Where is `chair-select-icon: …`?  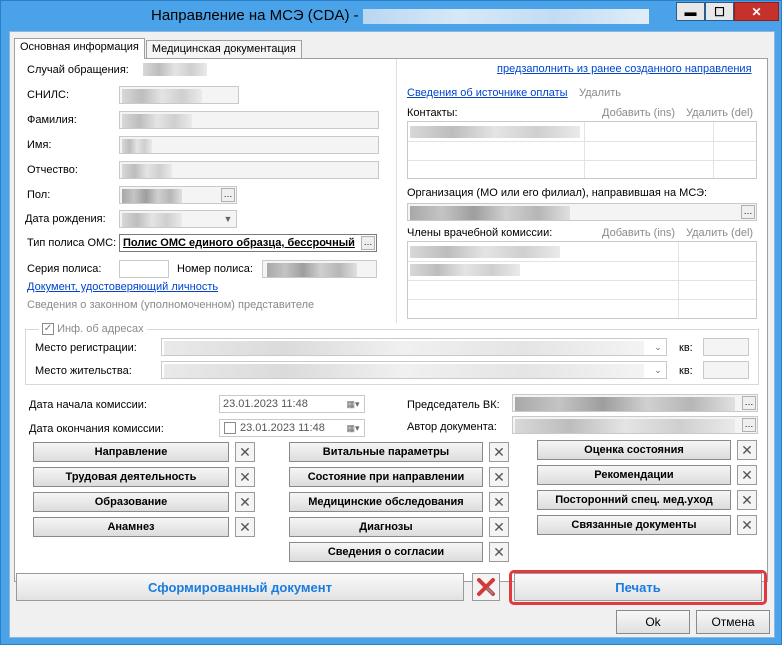 chair-select-icon: … is located at coordinates (749, 403).